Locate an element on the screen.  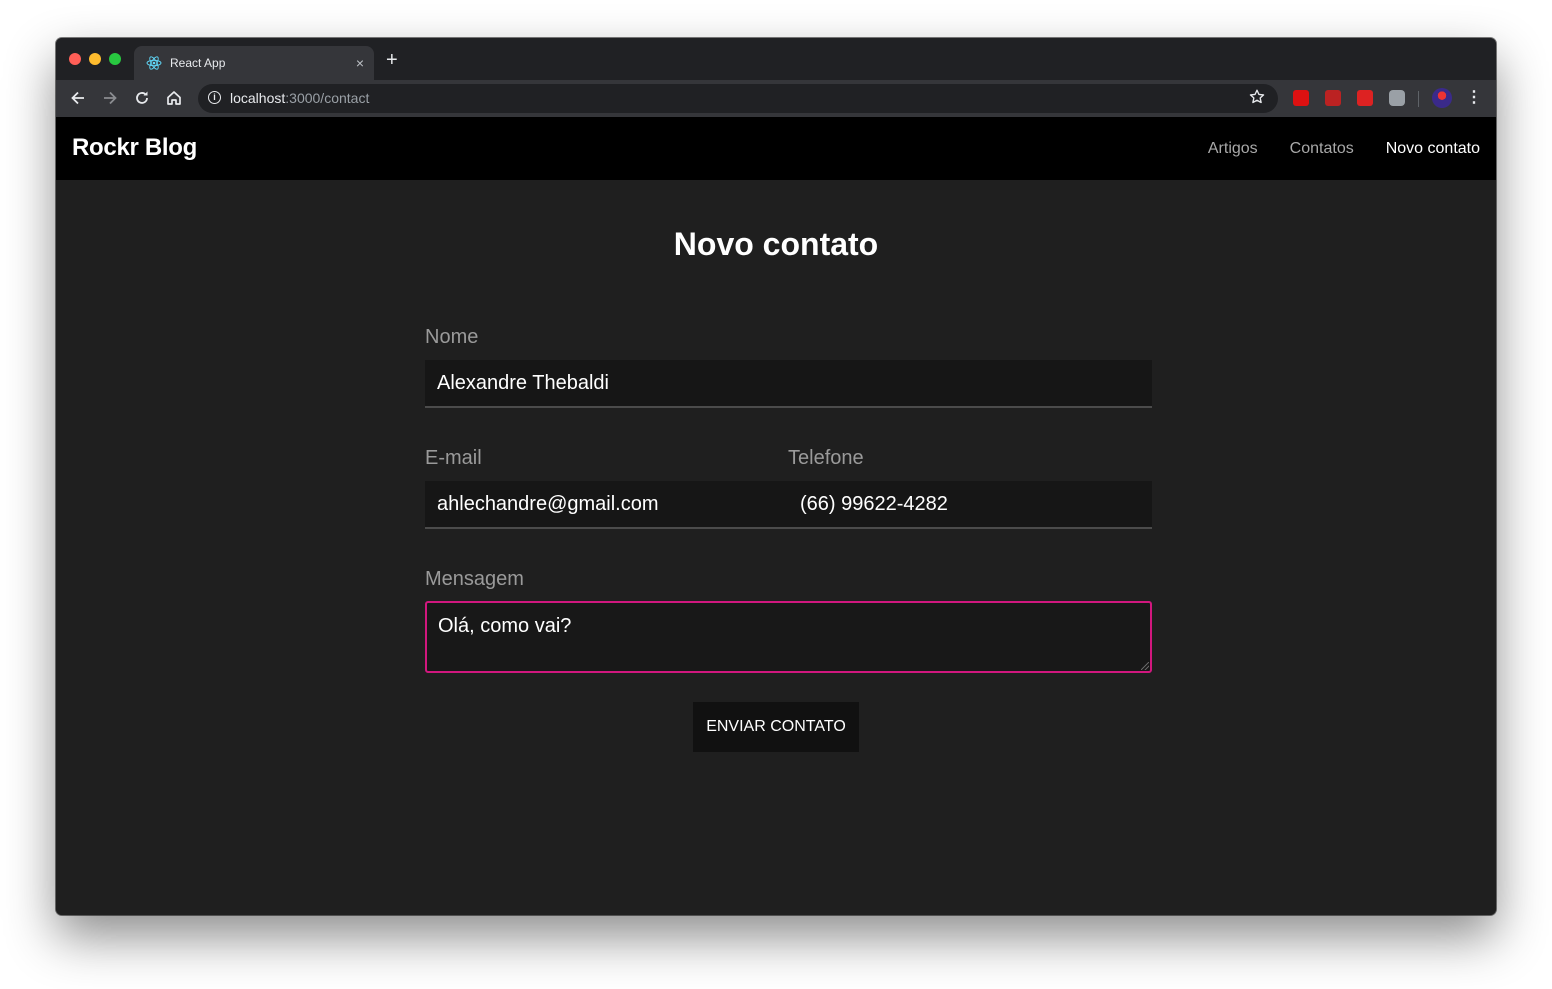
tab-close-icon: × is located at coordinates (360, 63).